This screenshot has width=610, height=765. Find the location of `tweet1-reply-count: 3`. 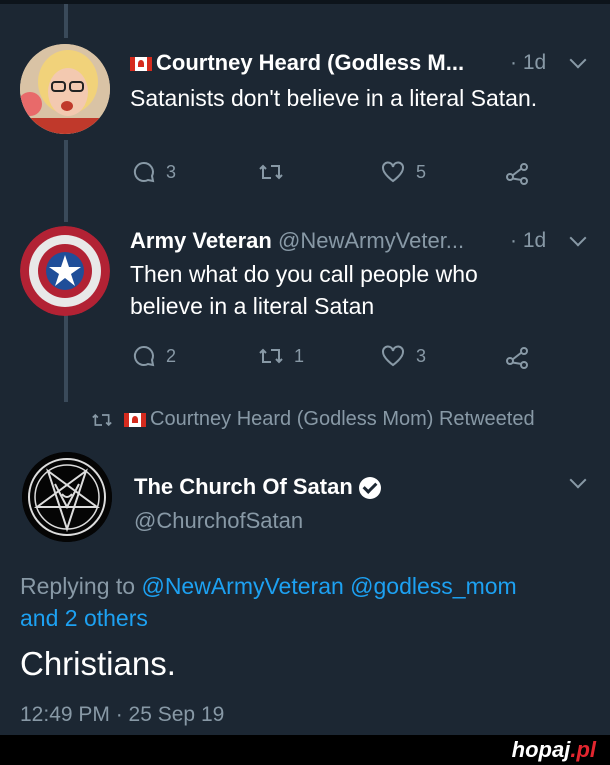

tweet1-reply-count: 3 is located at coordinates (171, 171).